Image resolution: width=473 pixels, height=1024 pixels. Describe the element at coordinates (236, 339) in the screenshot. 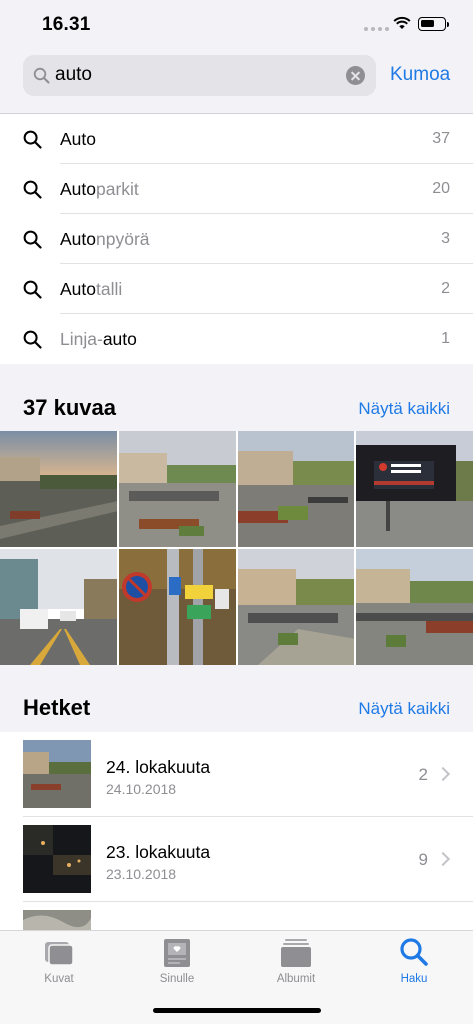

I see `suggestion-row: Linja-auto 1` at that location.